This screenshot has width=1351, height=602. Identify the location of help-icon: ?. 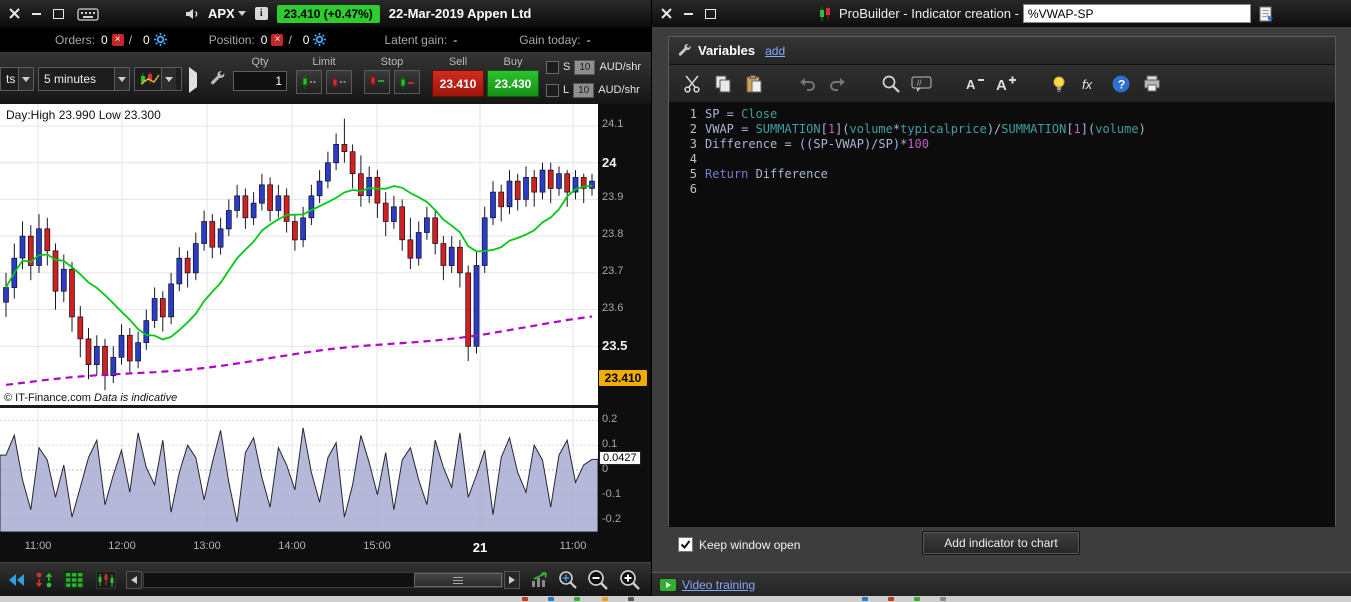
(1121, 84).